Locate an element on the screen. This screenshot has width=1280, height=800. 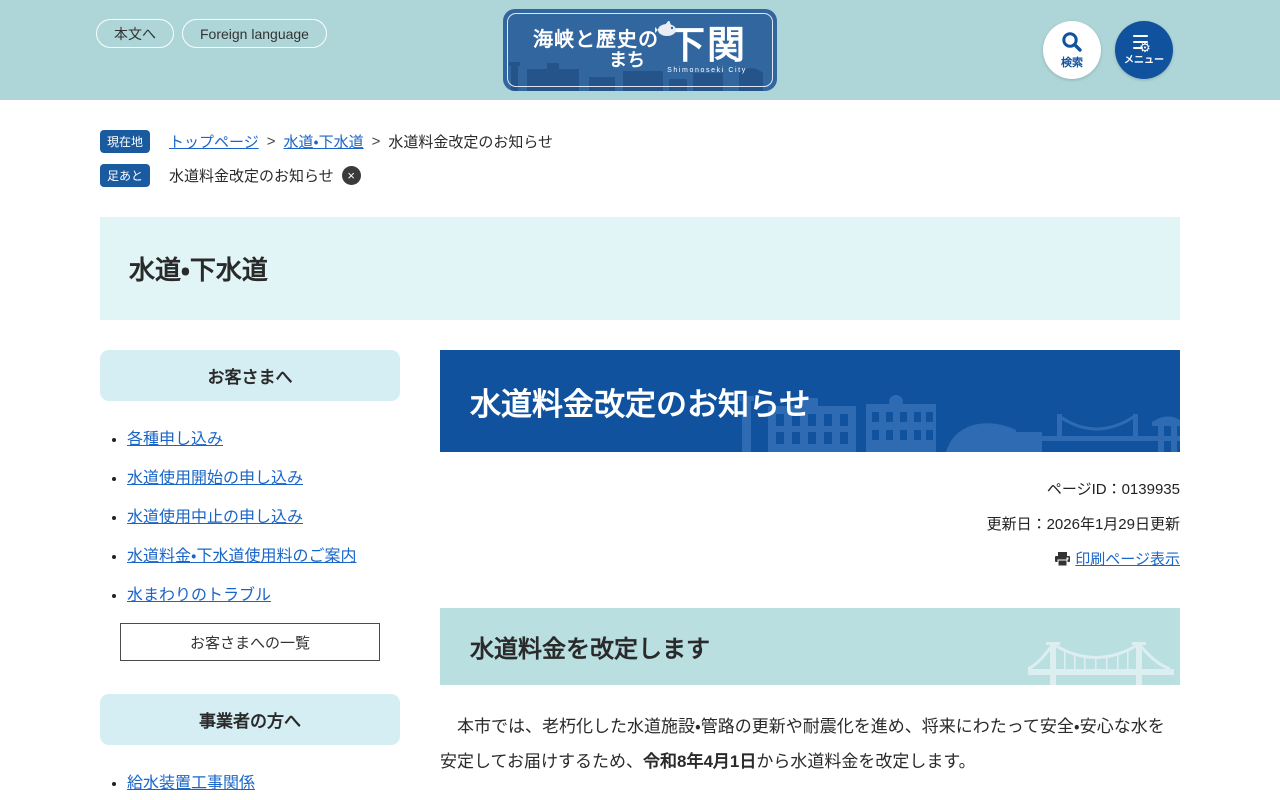
updated-date: 更新日：2026年1月29日更新 is located at coordinates (1083, 524).